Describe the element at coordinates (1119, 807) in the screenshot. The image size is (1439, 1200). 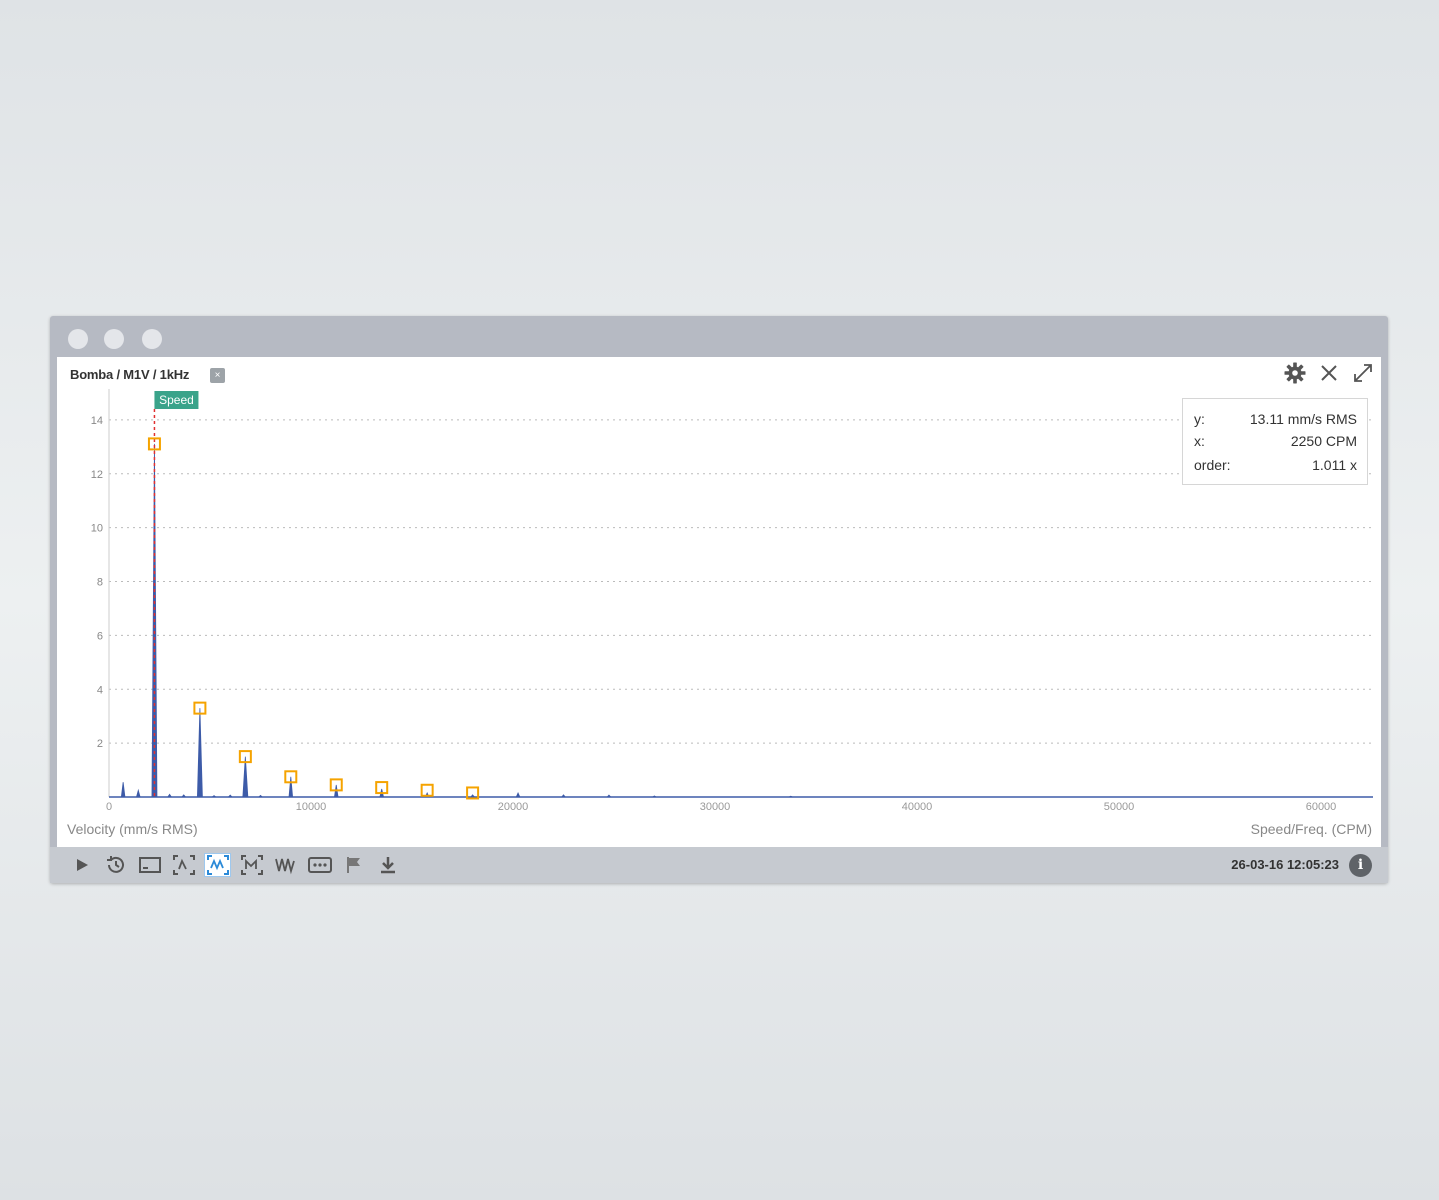
I see `x-tick-label: 50000` at that location.